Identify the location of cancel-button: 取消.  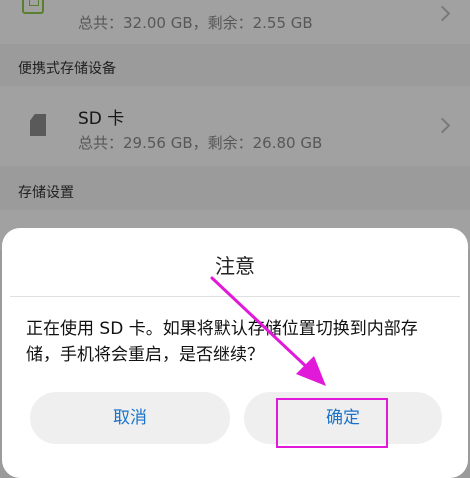
(130, 418).